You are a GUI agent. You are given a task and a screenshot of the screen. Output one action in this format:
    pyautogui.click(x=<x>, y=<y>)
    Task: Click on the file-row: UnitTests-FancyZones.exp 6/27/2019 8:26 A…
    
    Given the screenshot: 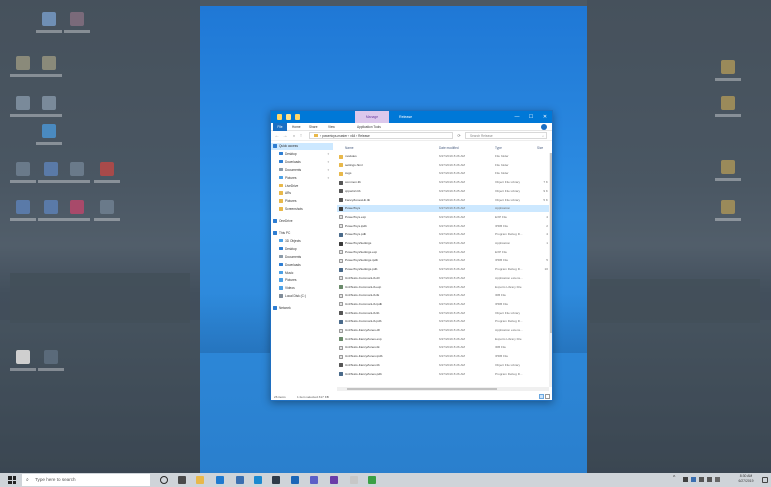 What is the action you would take?
    pyautogui.click(x=443, y=339)
    